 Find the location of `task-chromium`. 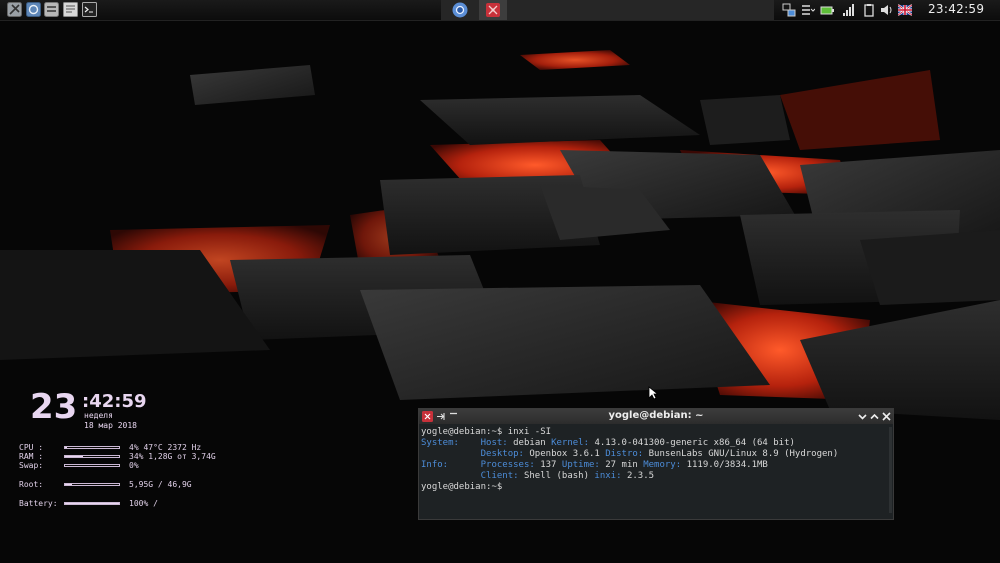

task-chromium is located at coordinates (460, 10).